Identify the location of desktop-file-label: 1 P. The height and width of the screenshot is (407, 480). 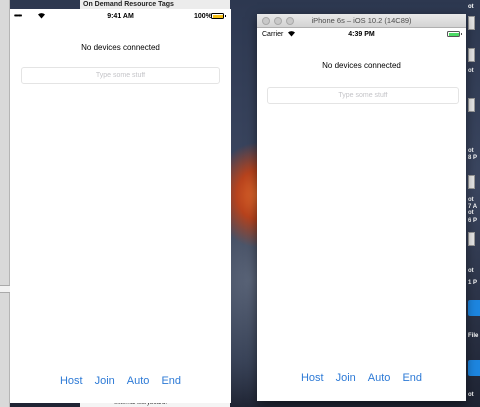
(472, 283).